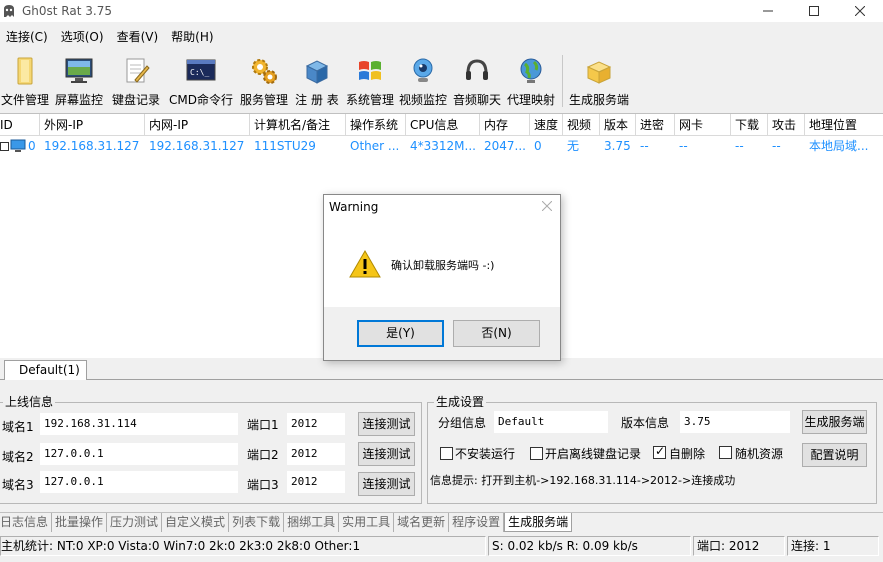  I want to click on tab-build-server: 生成服务端, so click(538, 522).